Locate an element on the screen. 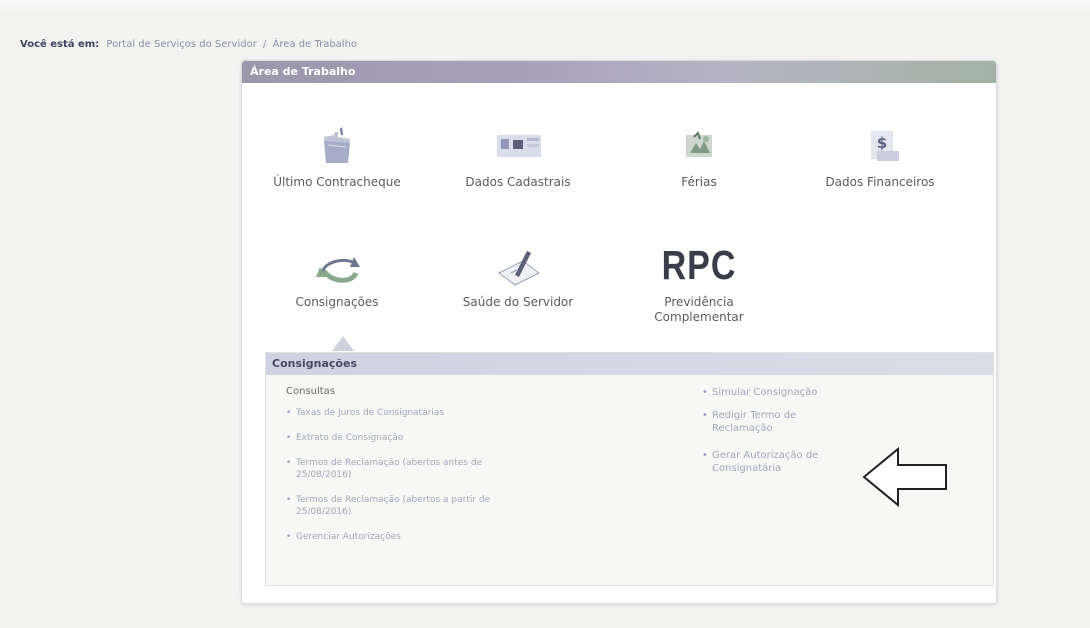 This screenshot has width=1090, height=628. money-document-icon: $ is located at coordinates (885, 146).